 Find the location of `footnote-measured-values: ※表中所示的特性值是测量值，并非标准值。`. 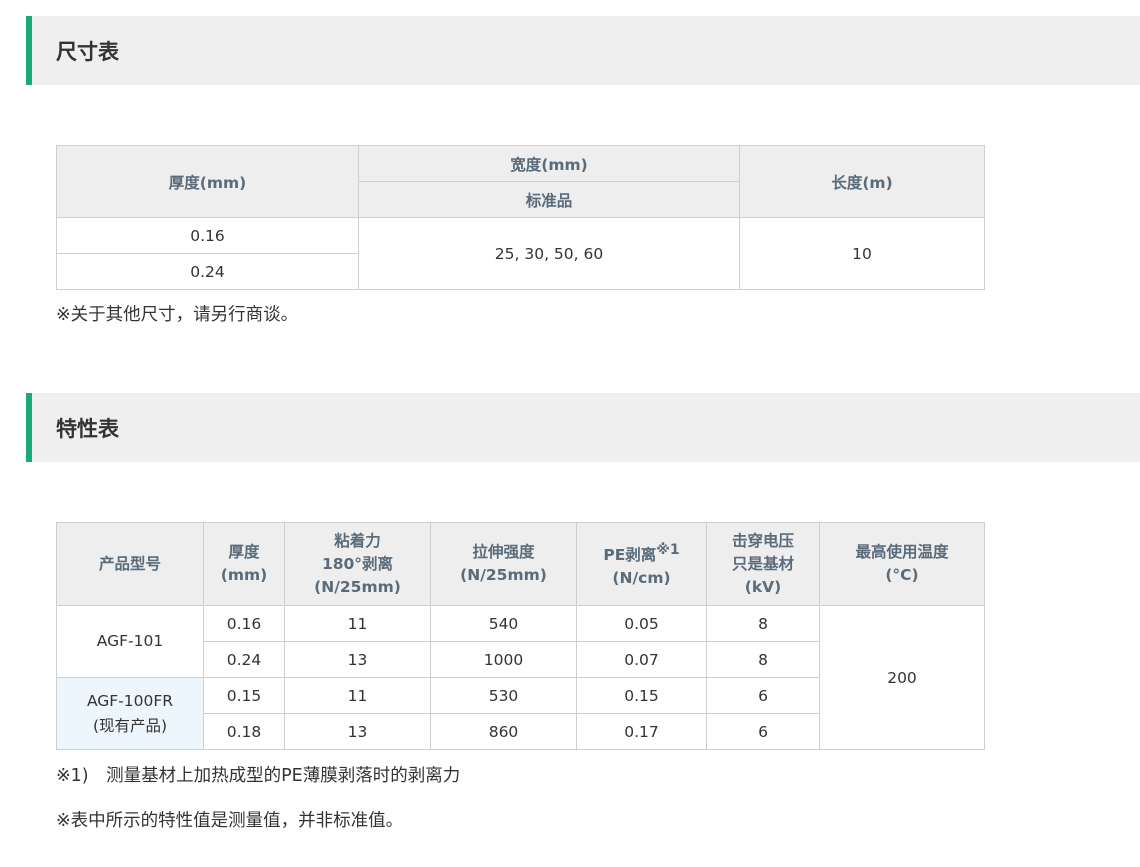

footnote-measured-values: ※表中所示的特性值是测量值，并非标准值。 is located at coordinates (230, 821).